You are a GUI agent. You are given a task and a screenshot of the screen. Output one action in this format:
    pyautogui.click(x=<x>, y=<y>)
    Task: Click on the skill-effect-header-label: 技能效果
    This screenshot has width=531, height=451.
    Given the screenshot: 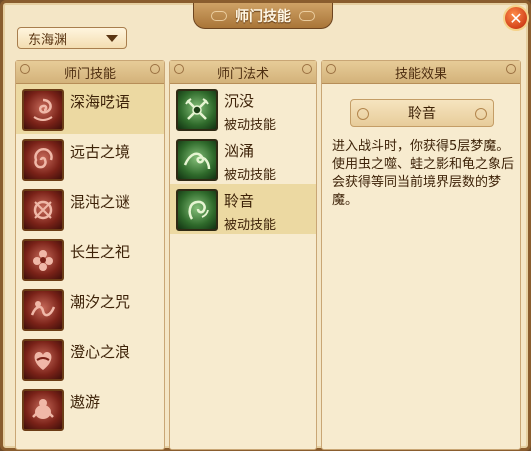 What is the action you would take?
    pyautogui.click(x=420, y=74)
    